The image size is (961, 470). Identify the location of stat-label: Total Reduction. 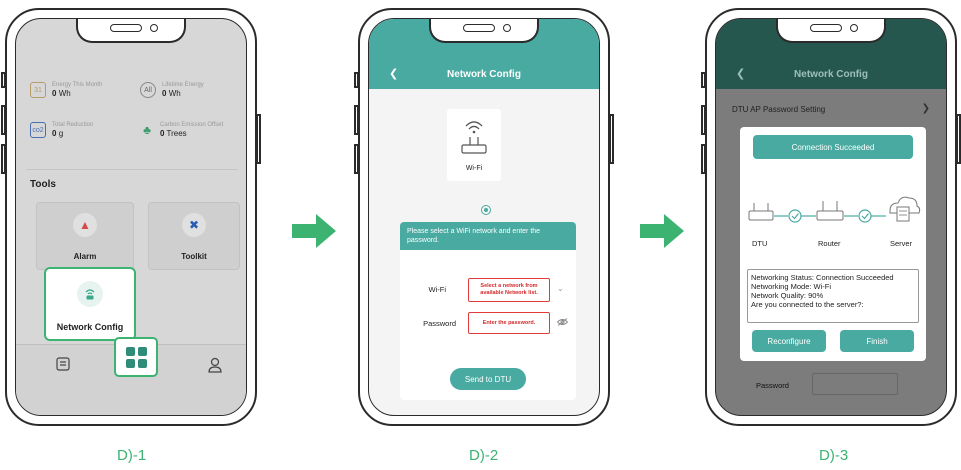
(73, 125).